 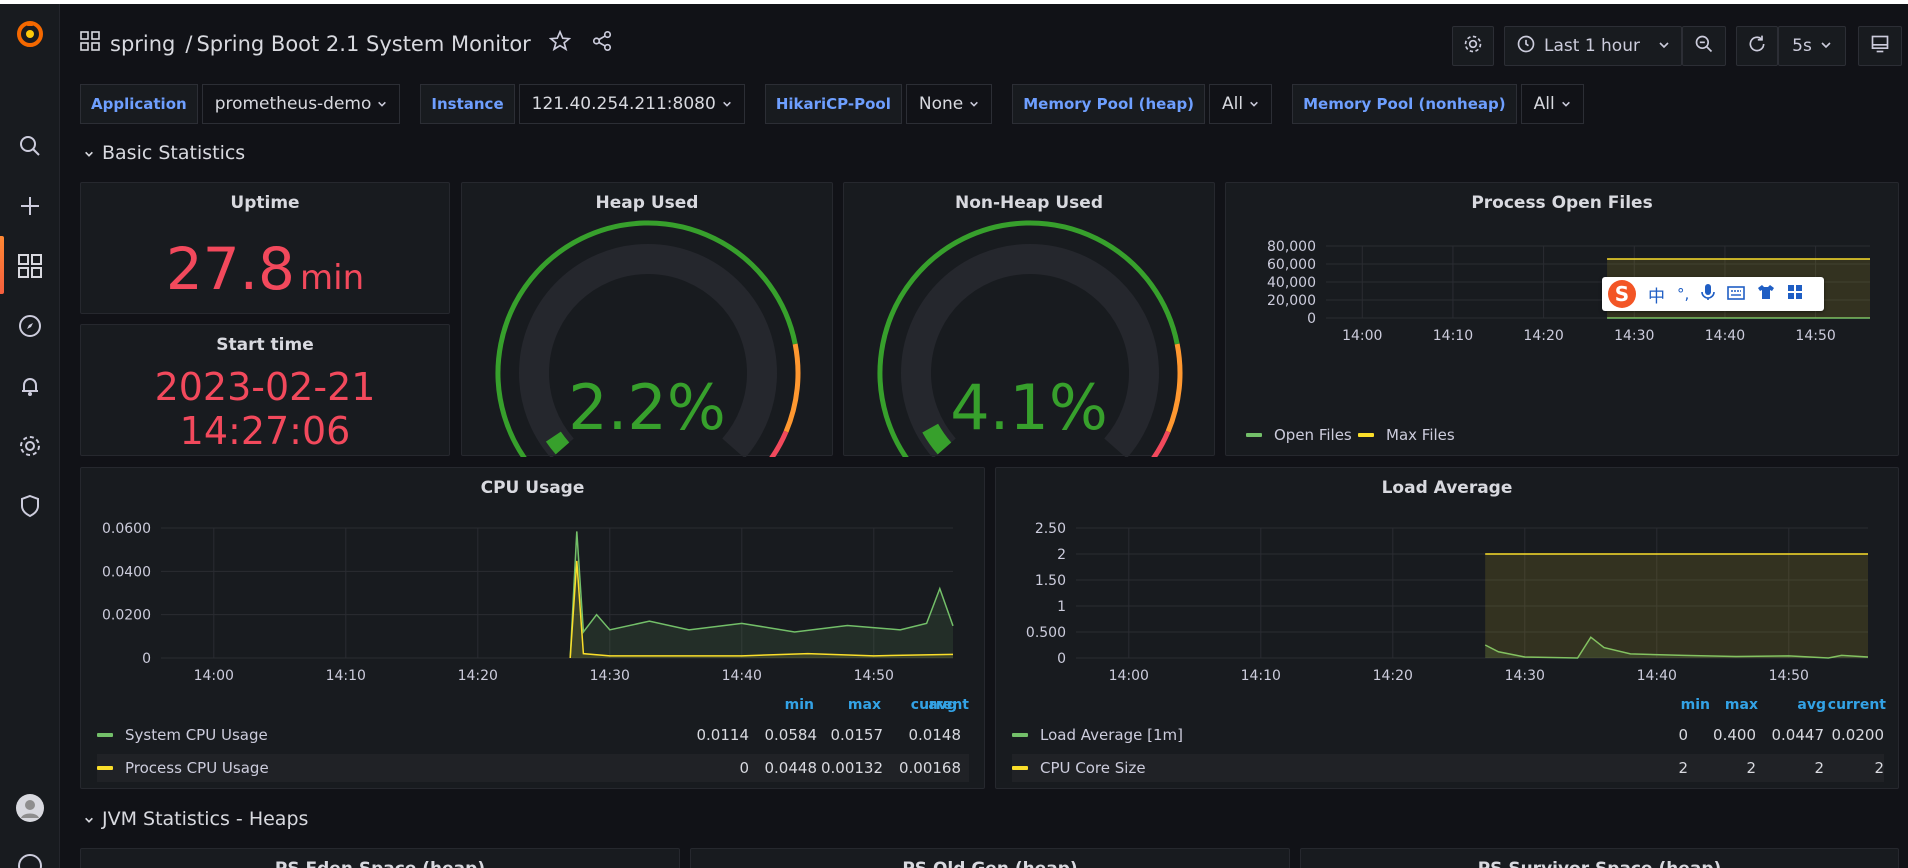 What do you see at coordinates (265, 387) in the screenshot?
I see `start-date-value: 2023-02-21` at bounding box center [265, 387].